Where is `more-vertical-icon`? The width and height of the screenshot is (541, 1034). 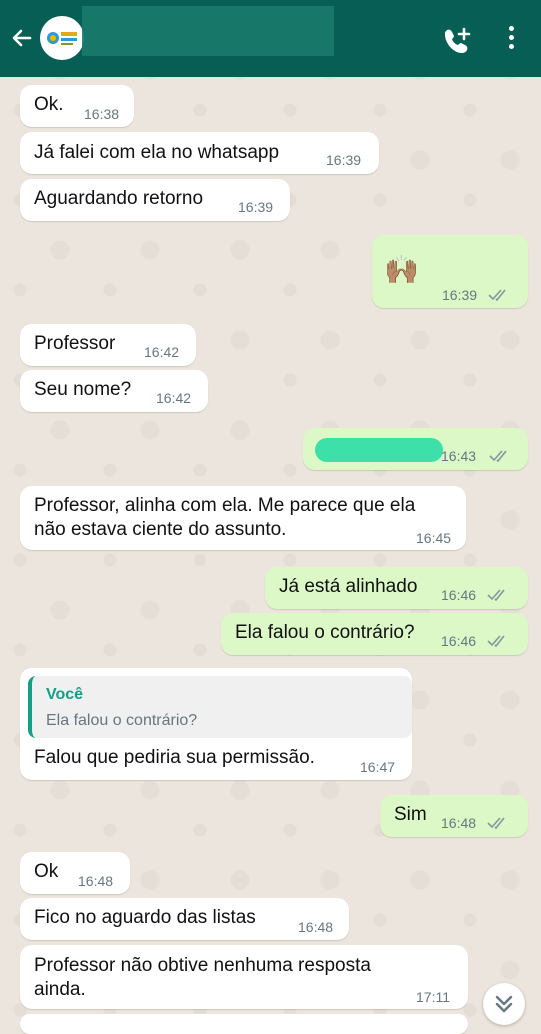 more-vertical-icon is located at coordinates (511, 40).